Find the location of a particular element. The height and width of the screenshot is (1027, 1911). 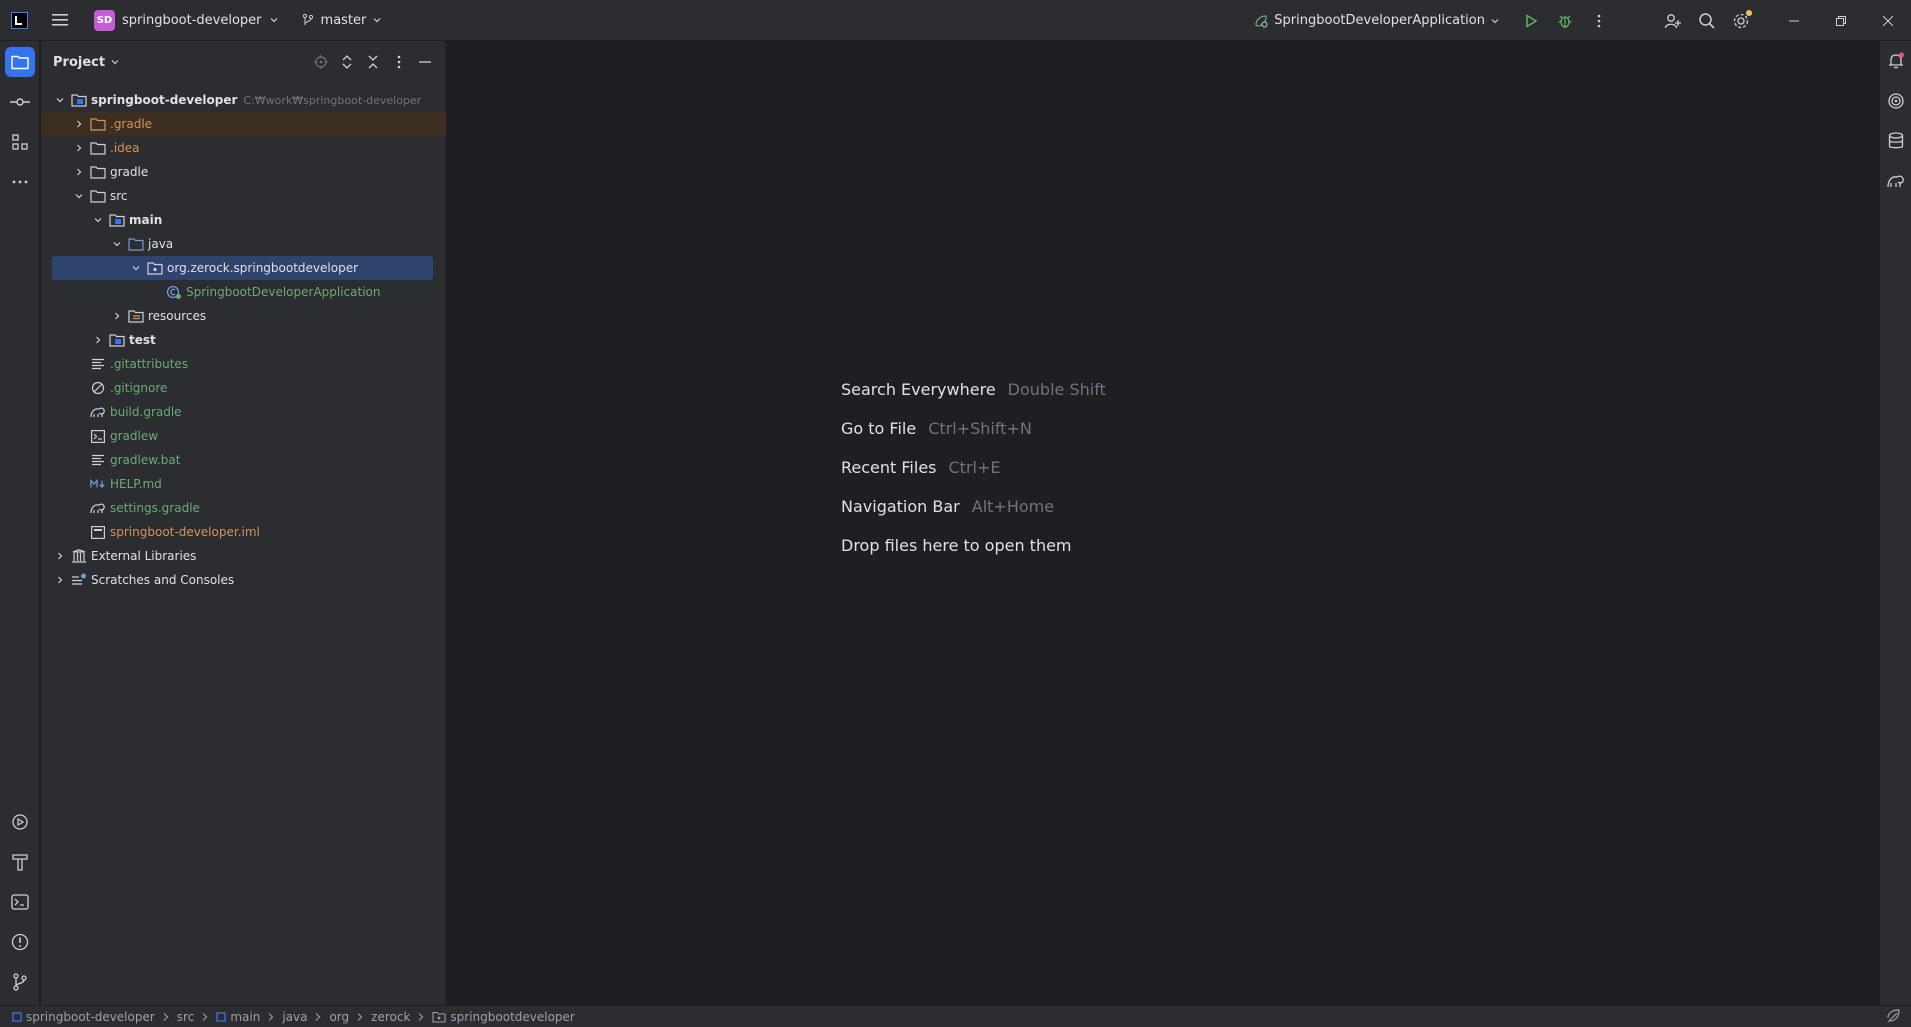

tree-item-iml: springboot-developer.iml is located at coordinates (243, 532).